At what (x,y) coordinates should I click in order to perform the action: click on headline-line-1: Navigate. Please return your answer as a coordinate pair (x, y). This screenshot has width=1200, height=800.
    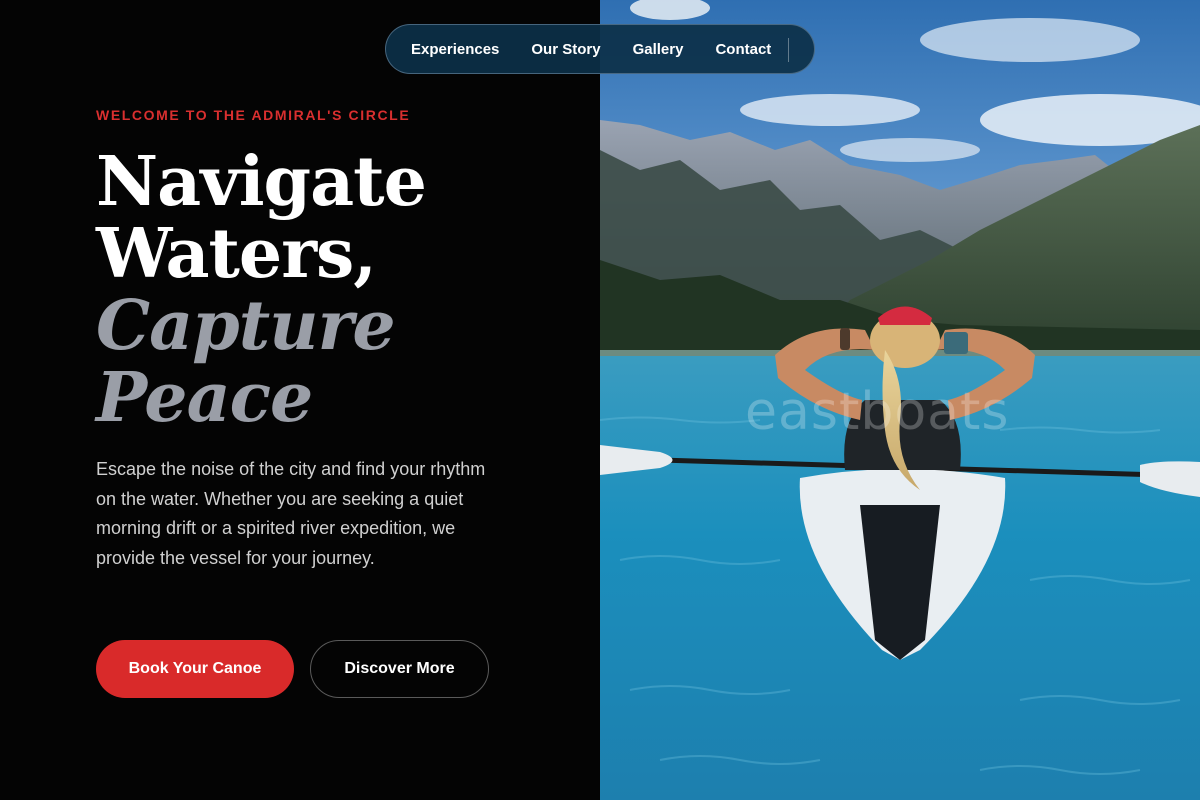
    Looking at the image, I should click on (261, 182).